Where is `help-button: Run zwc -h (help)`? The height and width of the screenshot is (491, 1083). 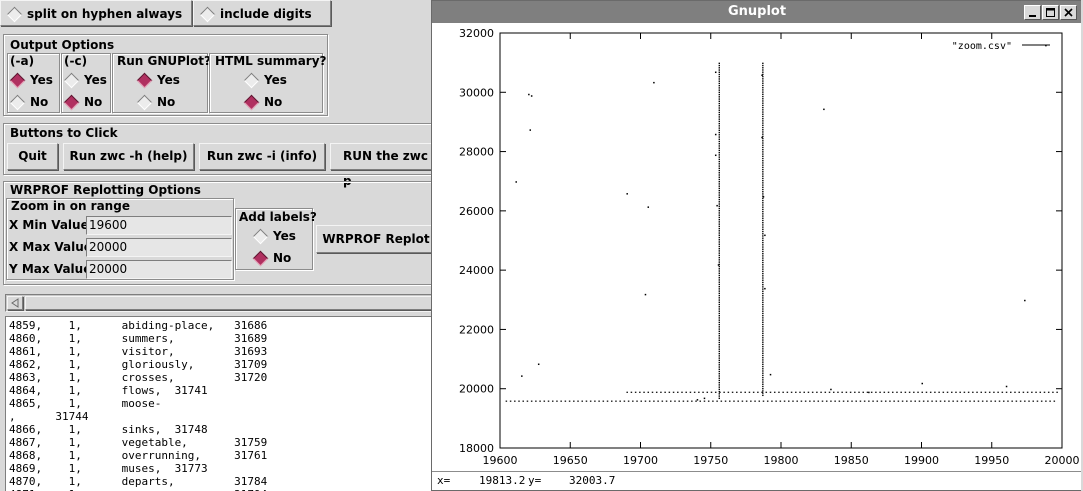
help-button: Run zwc -h (help) is located at coordinates (128, 156).